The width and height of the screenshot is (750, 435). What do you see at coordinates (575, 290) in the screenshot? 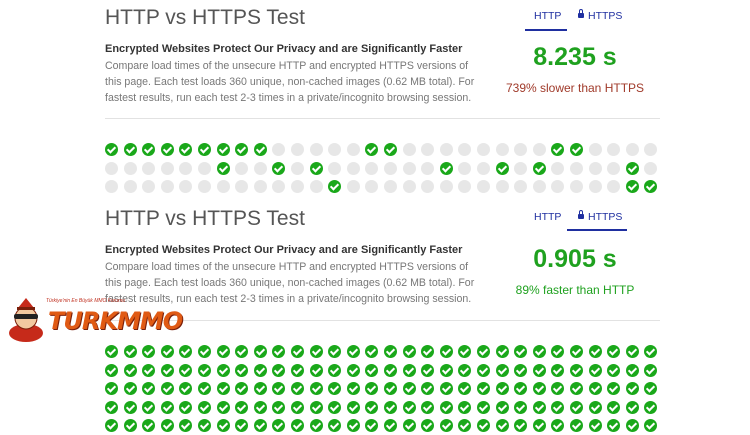
I see `comparison-text: 89% faster than HTTP` at bounding box center [575, 290].